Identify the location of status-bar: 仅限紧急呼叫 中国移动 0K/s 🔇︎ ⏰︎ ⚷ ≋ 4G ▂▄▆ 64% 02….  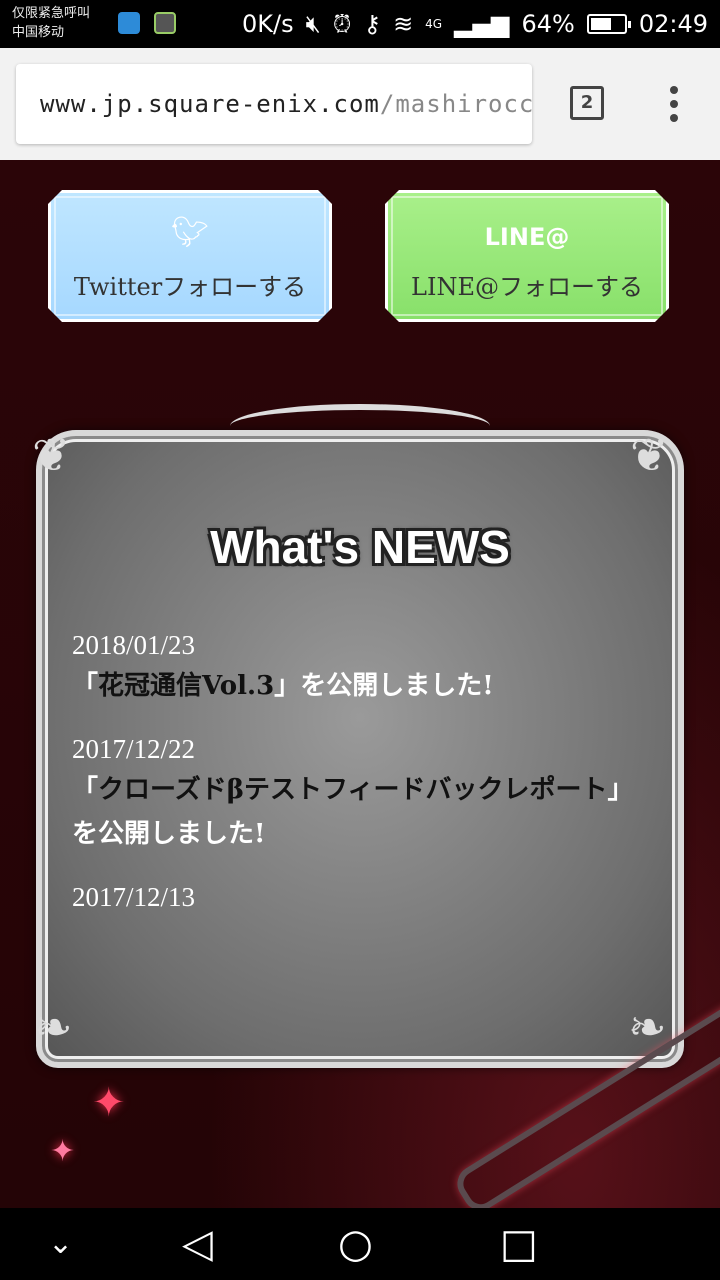
(360, 24).